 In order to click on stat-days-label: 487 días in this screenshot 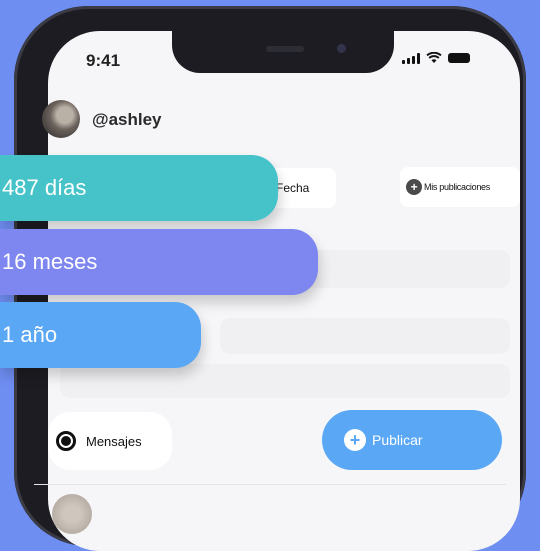, I will do `click(44, 187)`.